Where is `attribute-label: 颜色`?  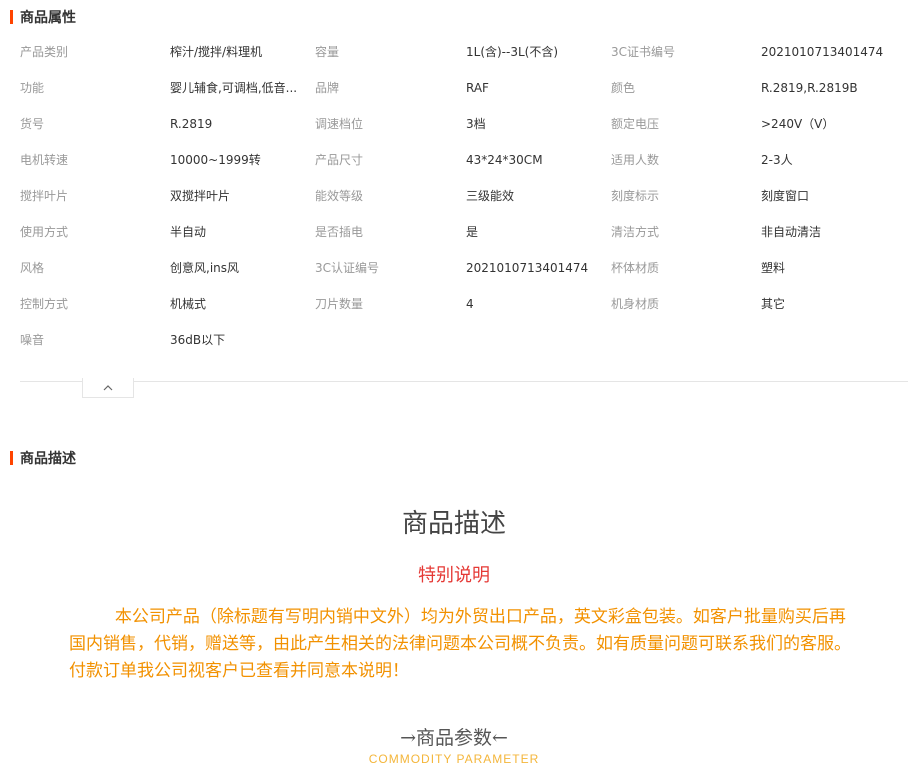
attribute-label: 颜色 is located at coordinates (623, 88).